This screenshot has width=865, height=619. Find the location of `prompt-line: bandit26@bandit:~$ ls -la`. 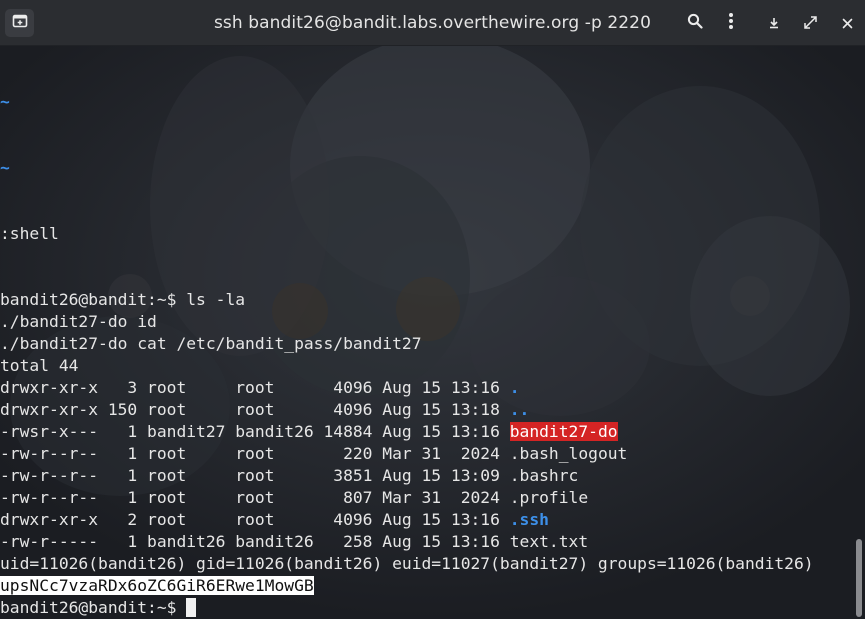

prompt-line: bandit26@bandit:~$ ls -la is located at coordinates (122, 300).